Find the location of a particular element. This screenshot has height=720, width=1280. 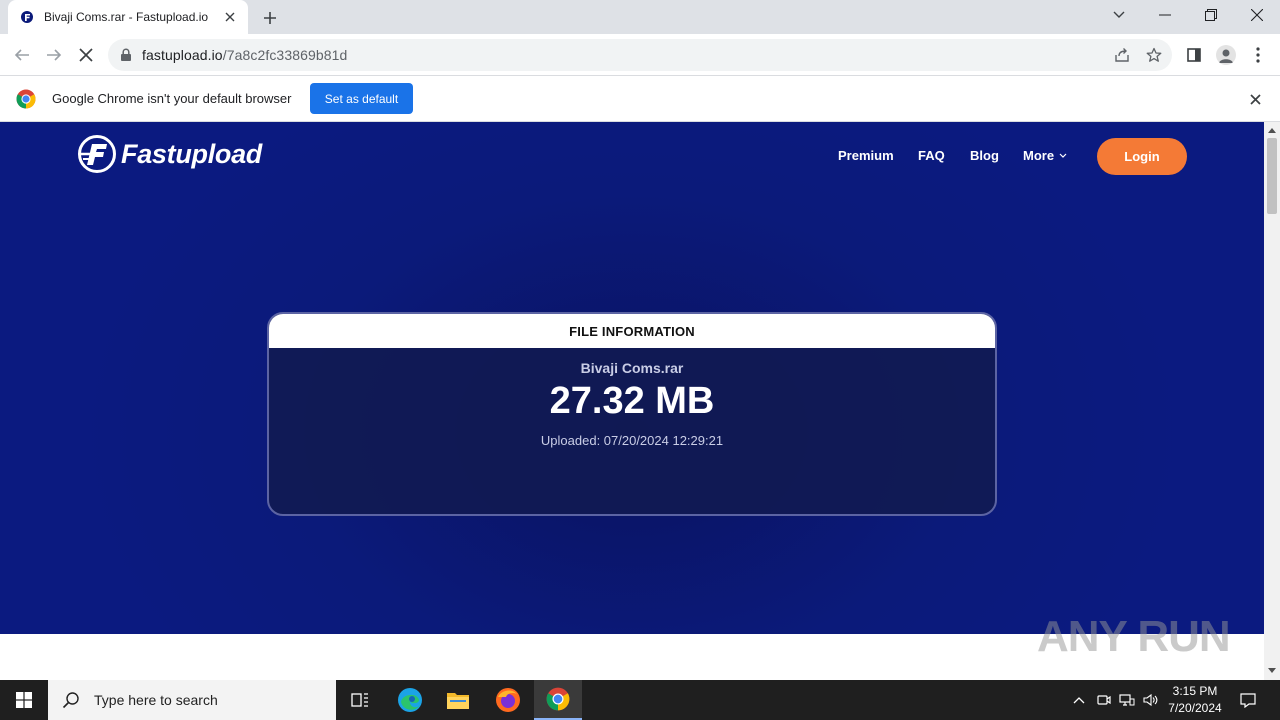

stop-loading-icon is located at coordinates (86, 55).